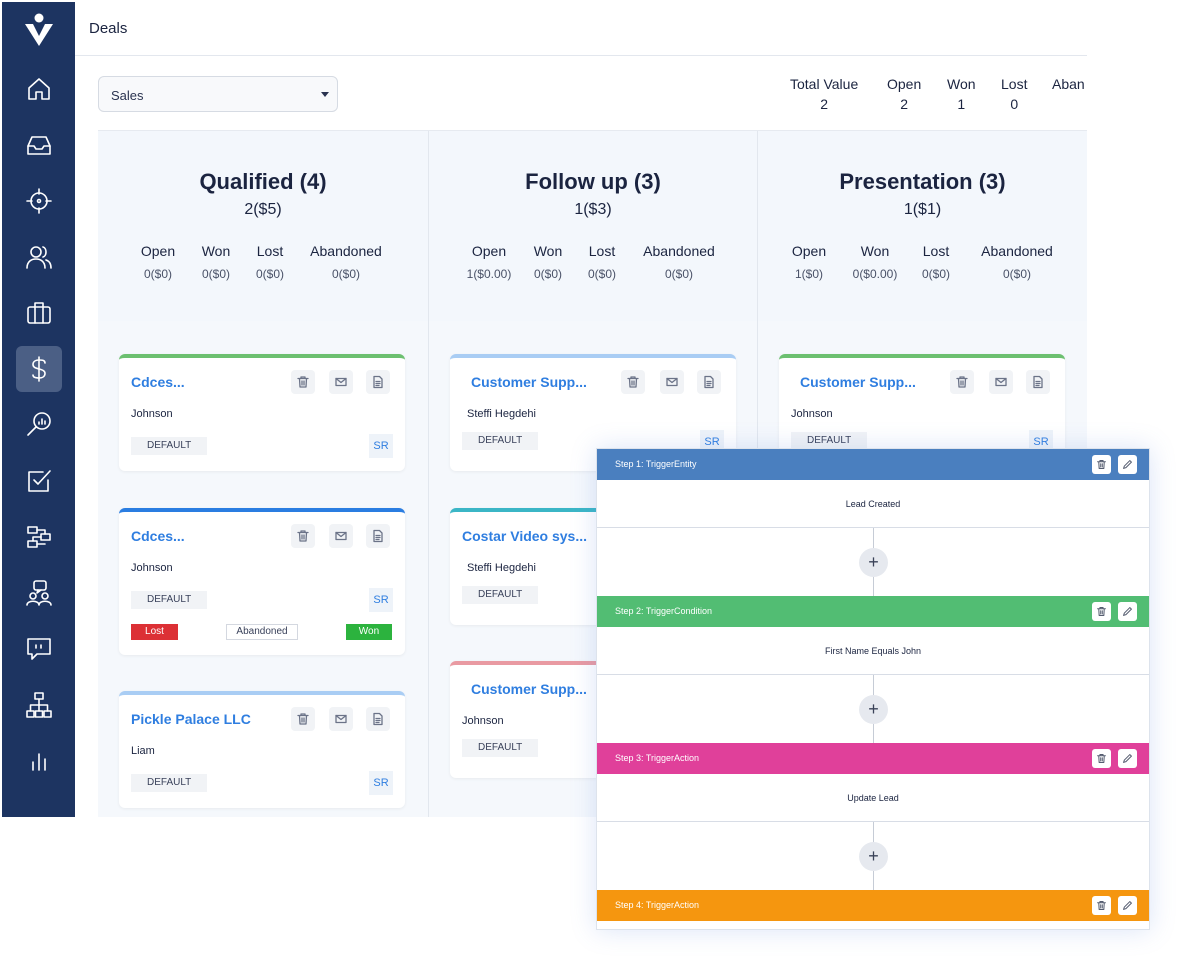  What do you see at coordinates (489, 262) in the screenshot?
I see `column-stat-open: Open 1($0.00)` at bounding box center [489, 262].